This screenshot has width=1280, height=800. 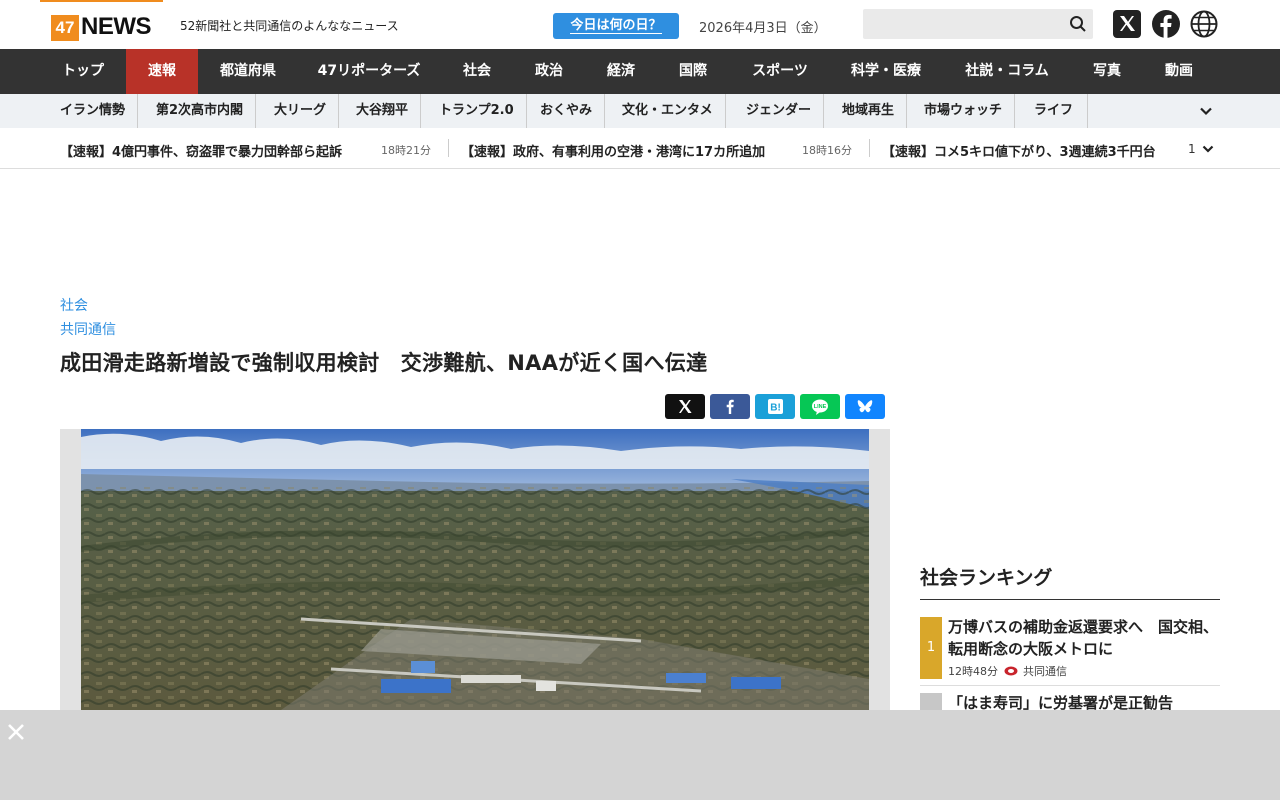 I want to click on nav-item-47reporters: 47リポーターズ, so click(x=369, y=71).